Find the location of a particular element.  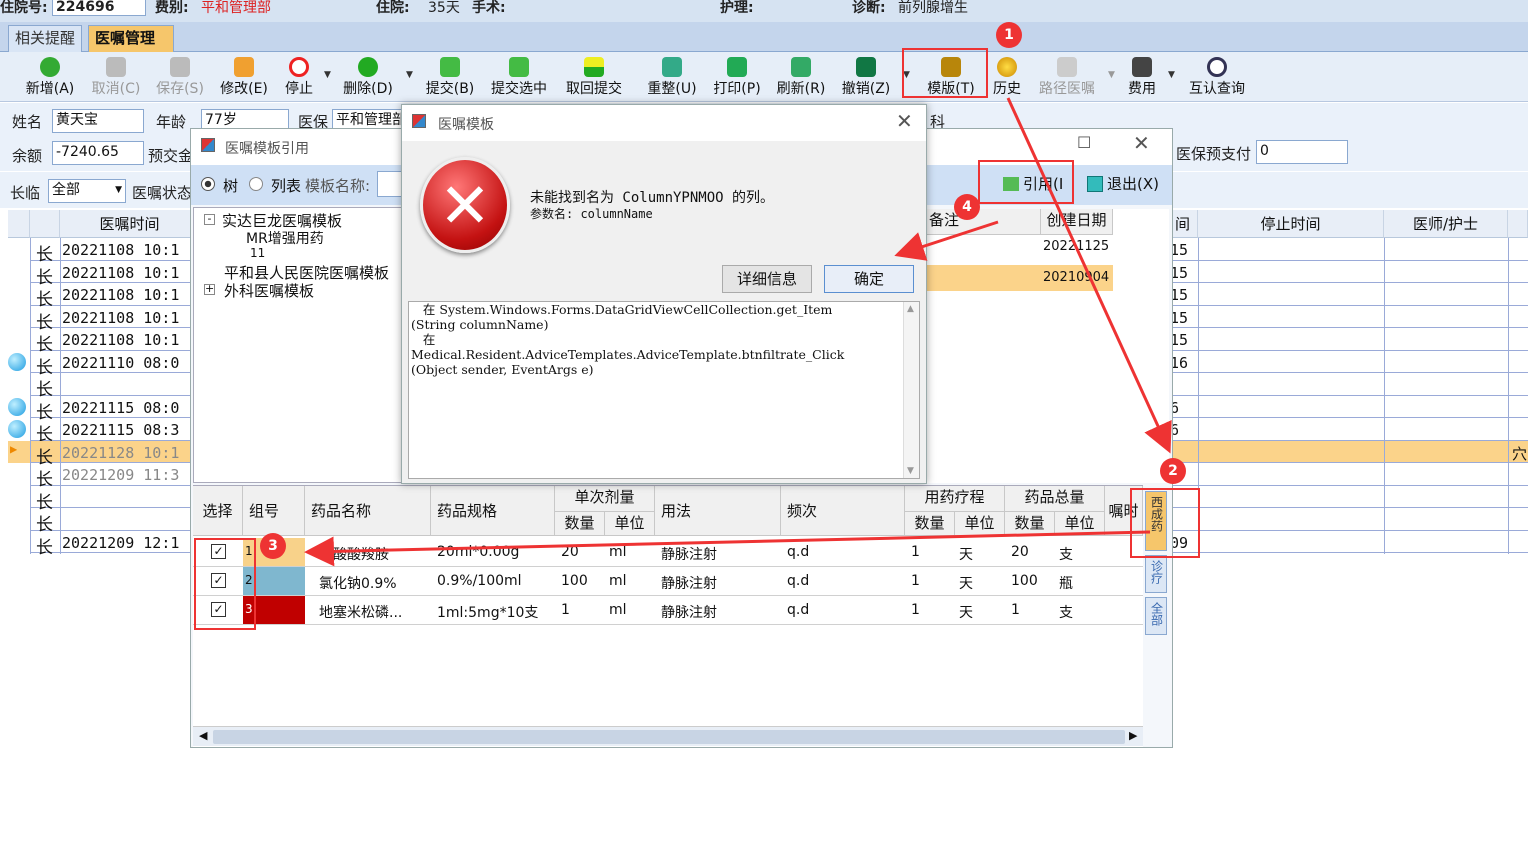

badge-1: 1 is located at coordinates (1009, 35).